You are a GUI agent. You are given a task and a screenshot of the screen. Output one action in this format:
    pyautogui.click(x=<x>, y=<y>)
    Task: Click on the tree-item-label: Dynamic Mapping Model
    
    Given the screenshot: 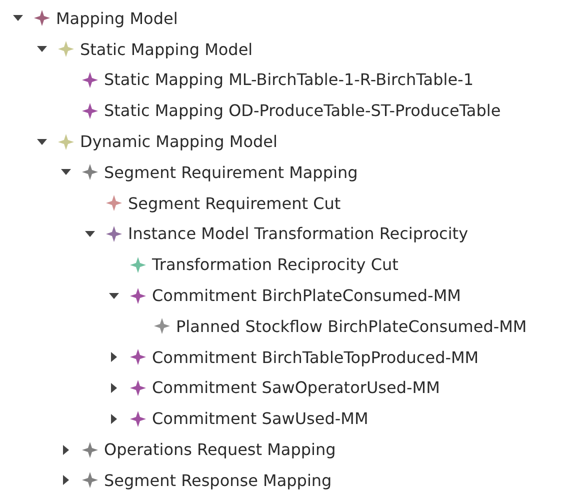 What is the action you would take?
    pyautogui.click(x=179, y=142)
    